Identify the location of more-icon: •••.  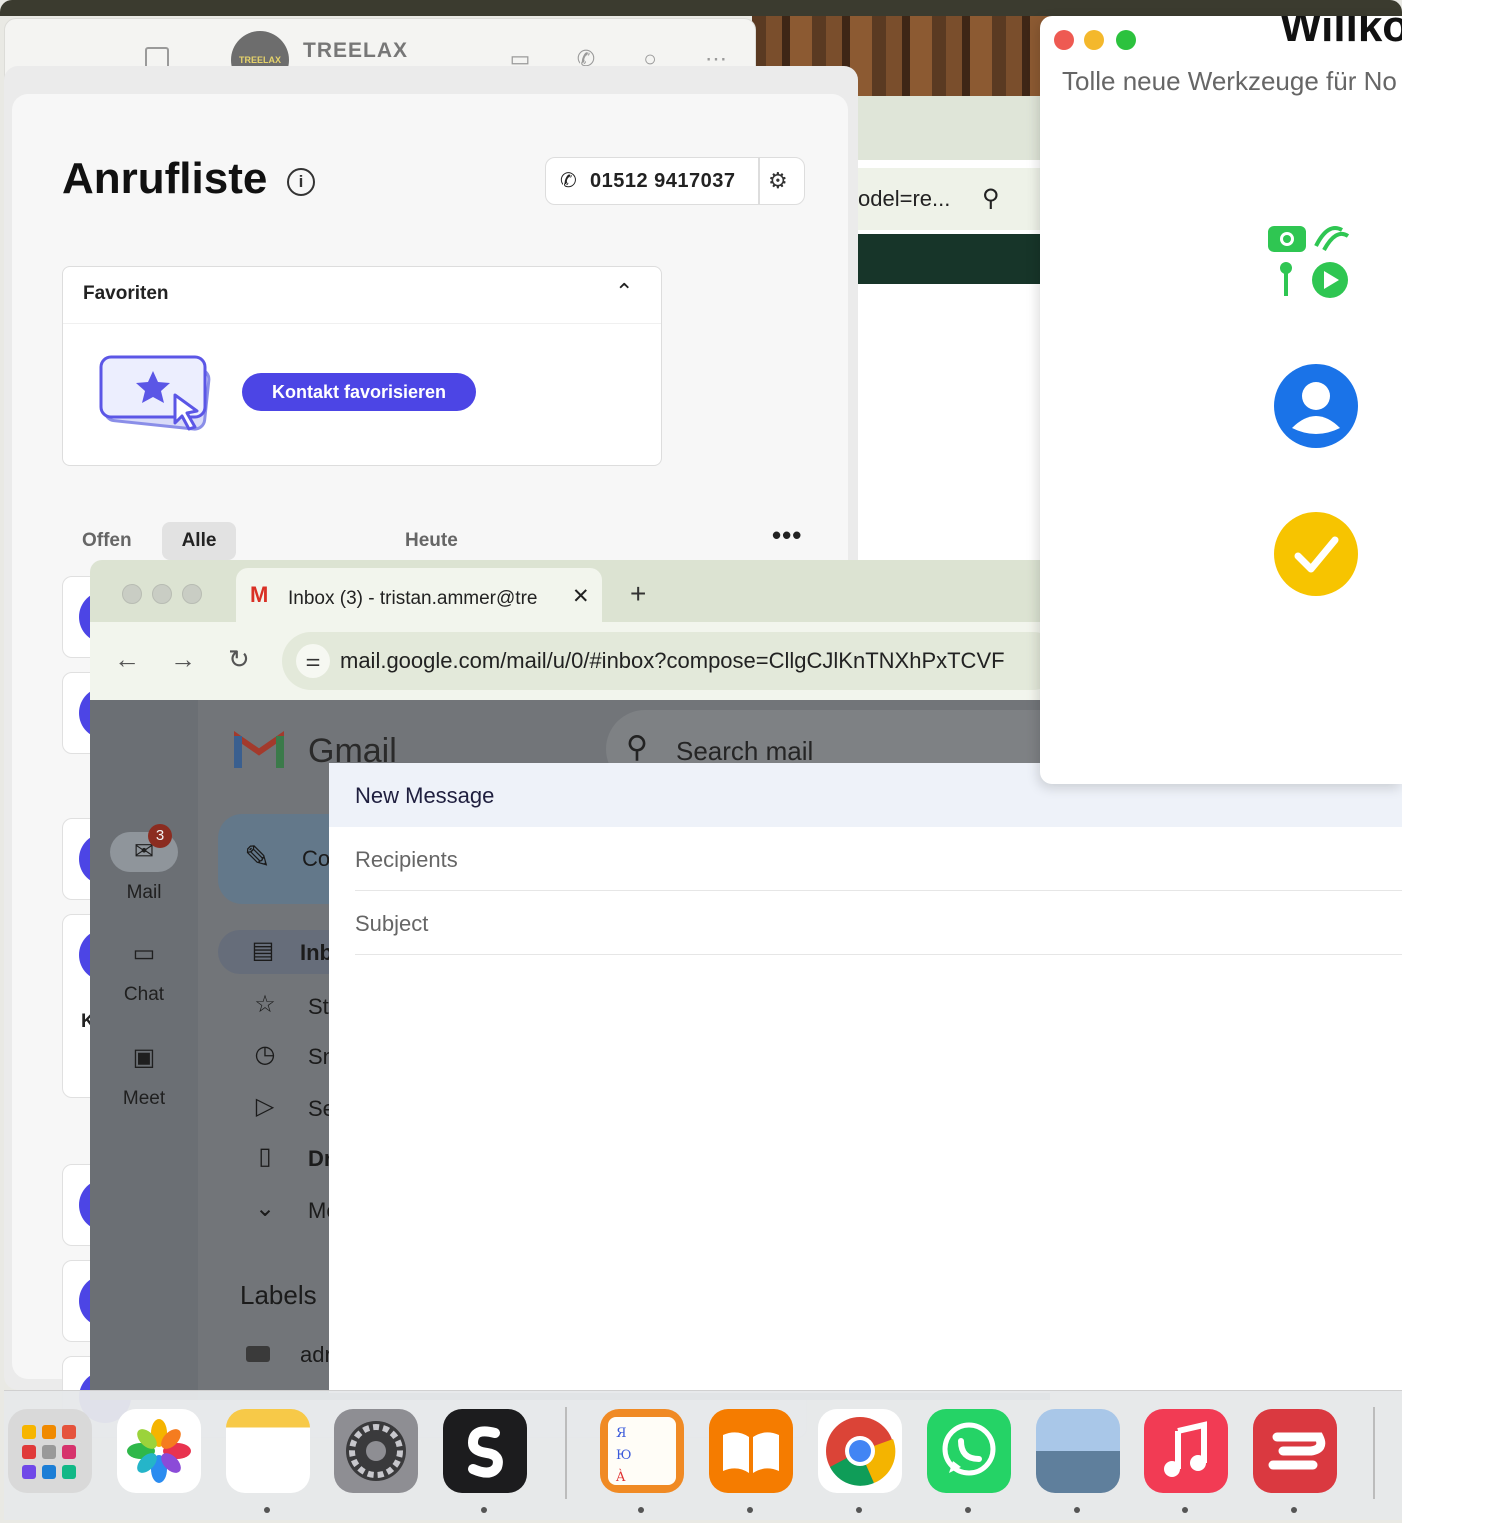
(787, 535).